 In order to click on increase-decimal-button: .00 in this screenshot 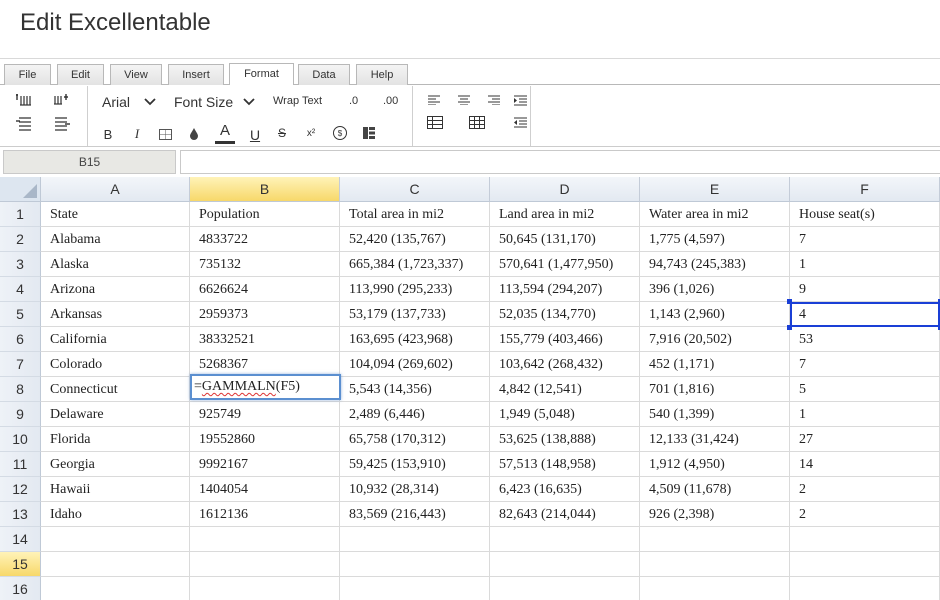, I will do `click(390, 101)`.